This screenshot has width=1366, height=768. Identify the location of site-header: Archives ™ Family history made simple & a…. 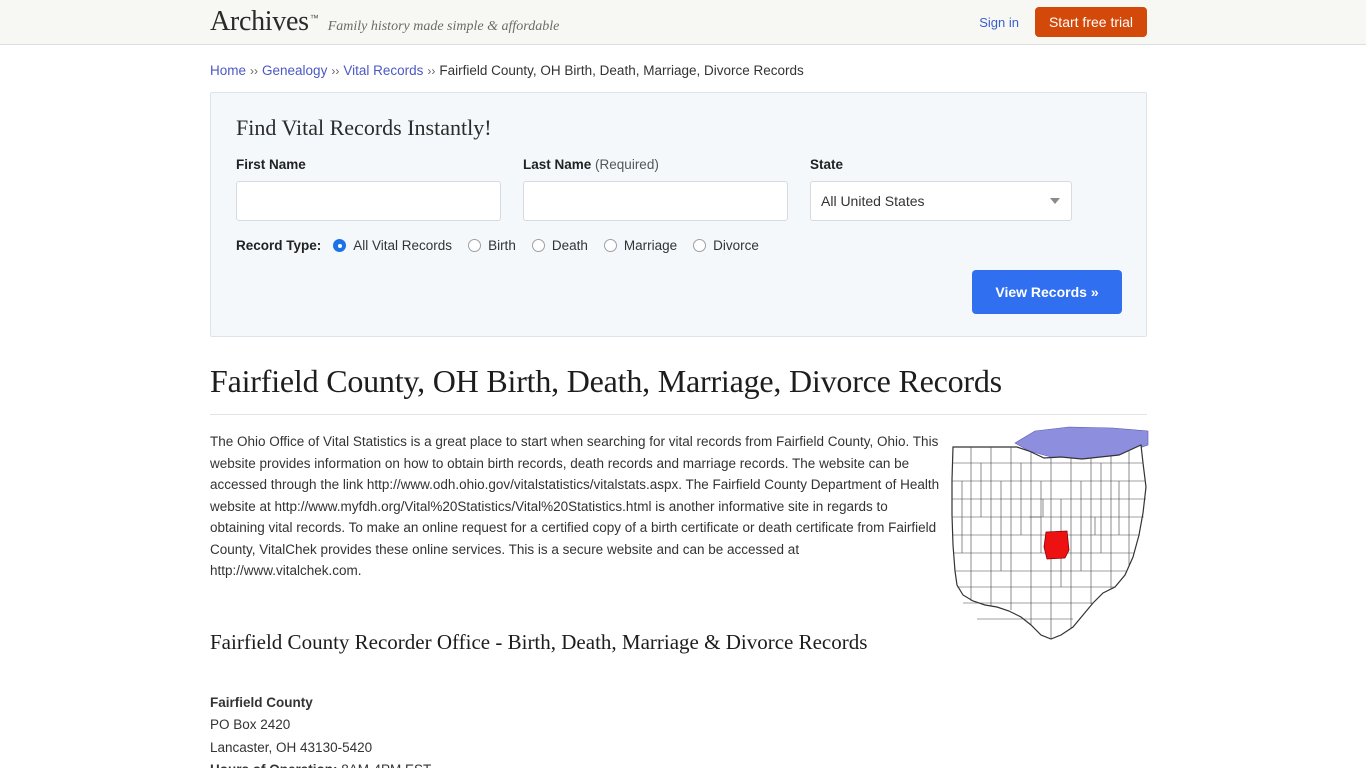
(683, 22).